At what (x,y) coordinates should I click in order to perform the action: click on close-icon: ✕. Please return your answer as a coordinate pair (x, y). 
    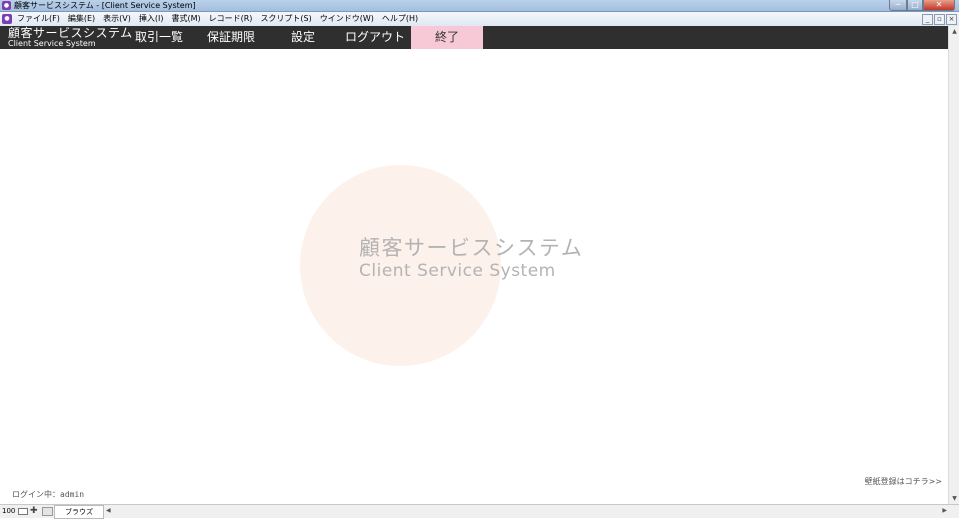
    Looking at the image, I should click on (939, 5).